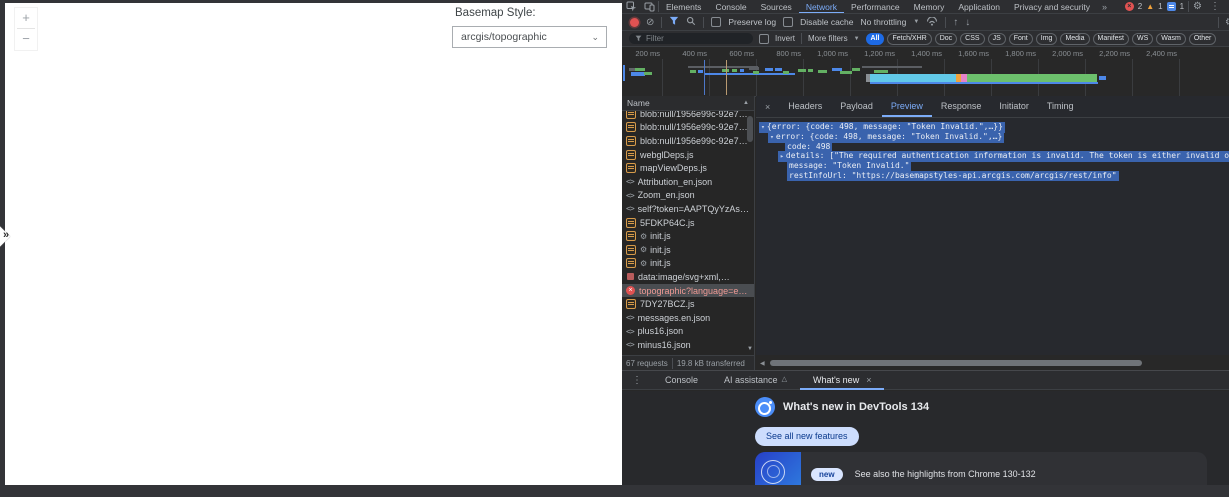 Image resolution: width=1229 pixels, height=497 pixels. Describe the element at coordinates (691, 22) in the screenshot. I see `search-icon` at that location.